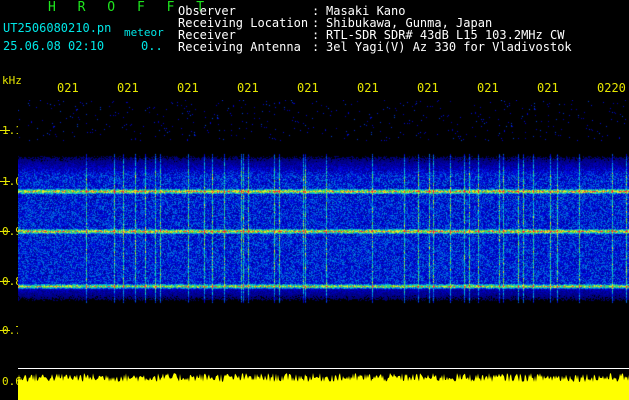 This screenshot has height=400, width=629. I want to click on observation-type: meteor, so click(144, 32).